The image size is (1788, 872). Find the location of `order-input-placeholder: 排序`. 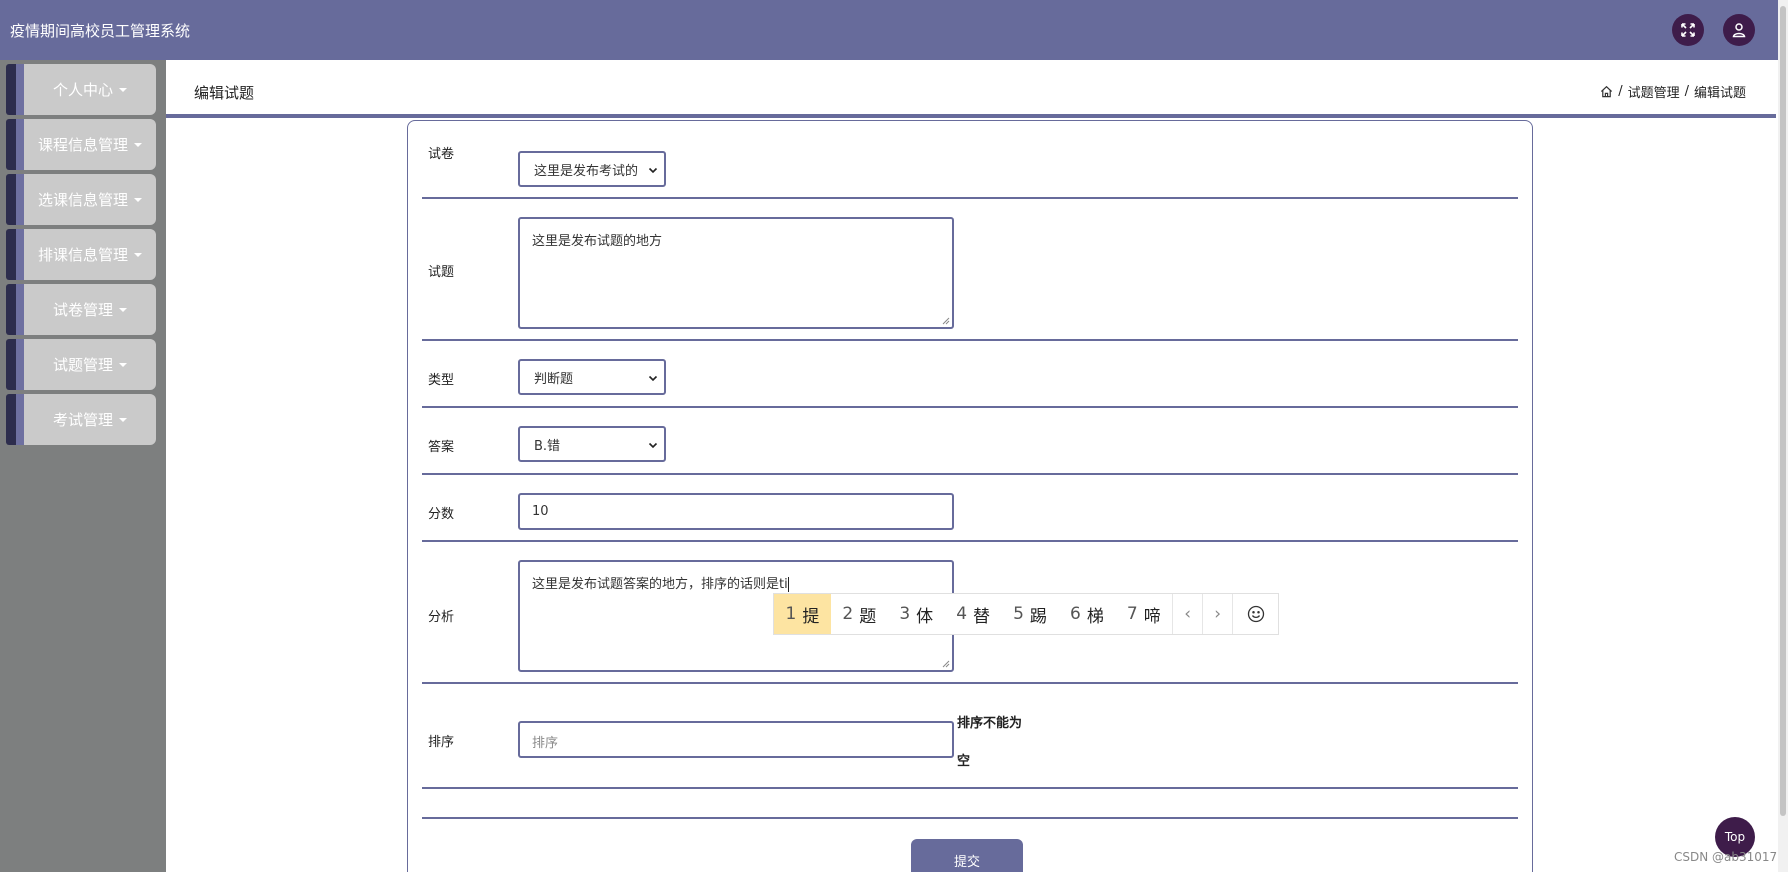

order-input-placeholder: 排序 is located at coordinates (545, 743).